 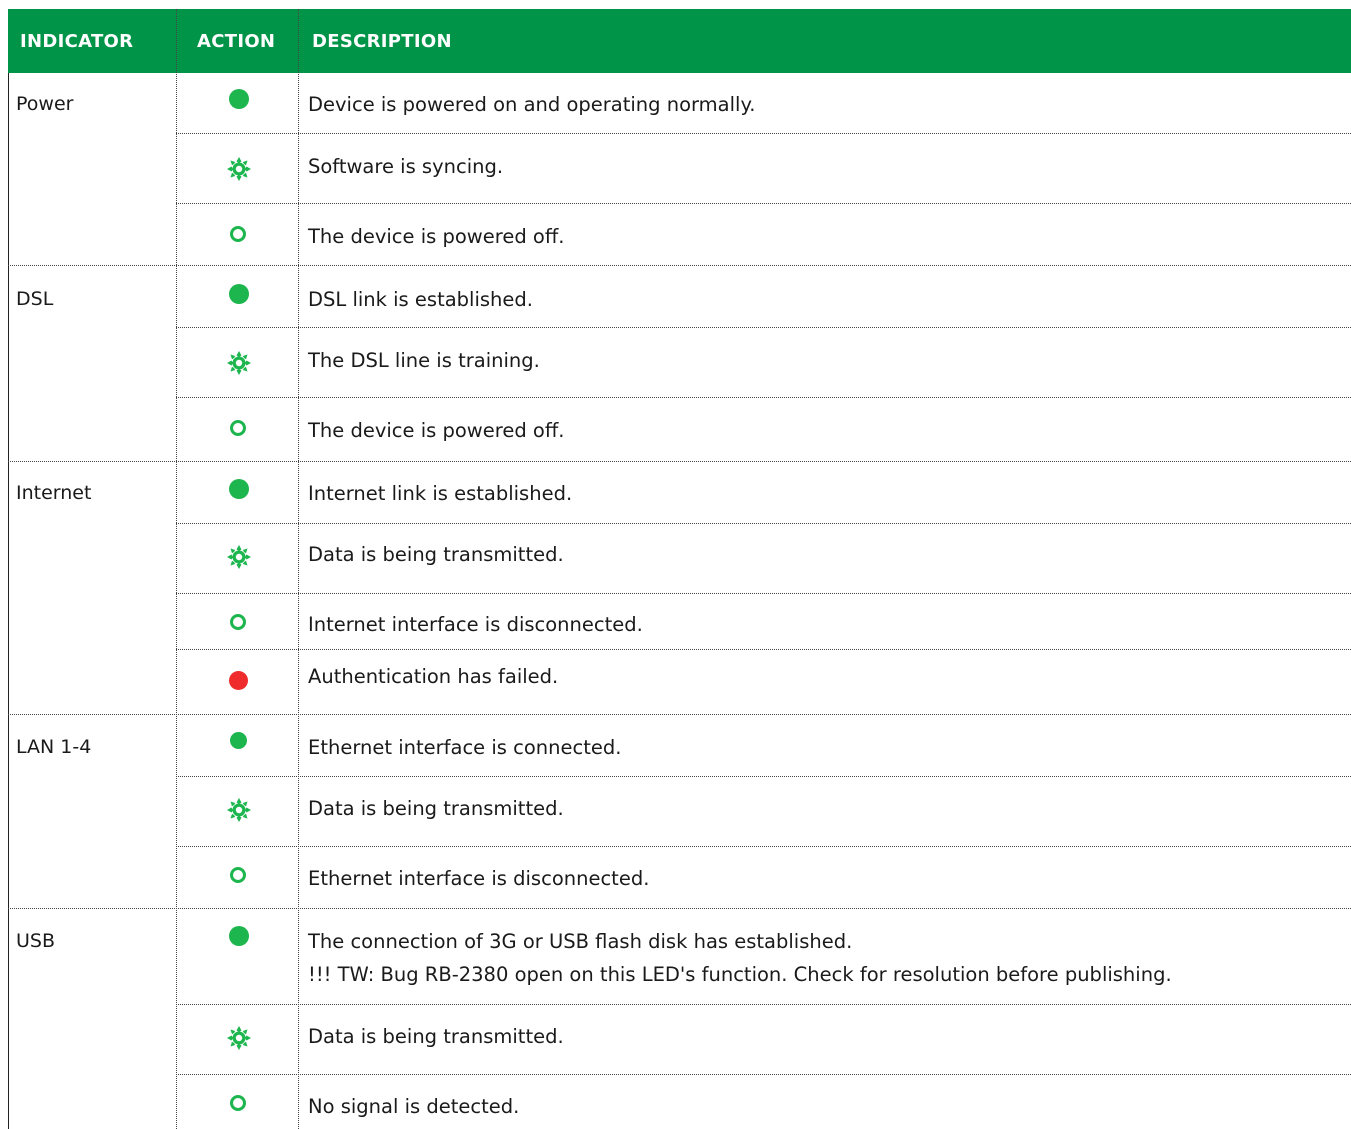 I want to click on header-description: DESCRIPTION, so click(x=382, y=41).